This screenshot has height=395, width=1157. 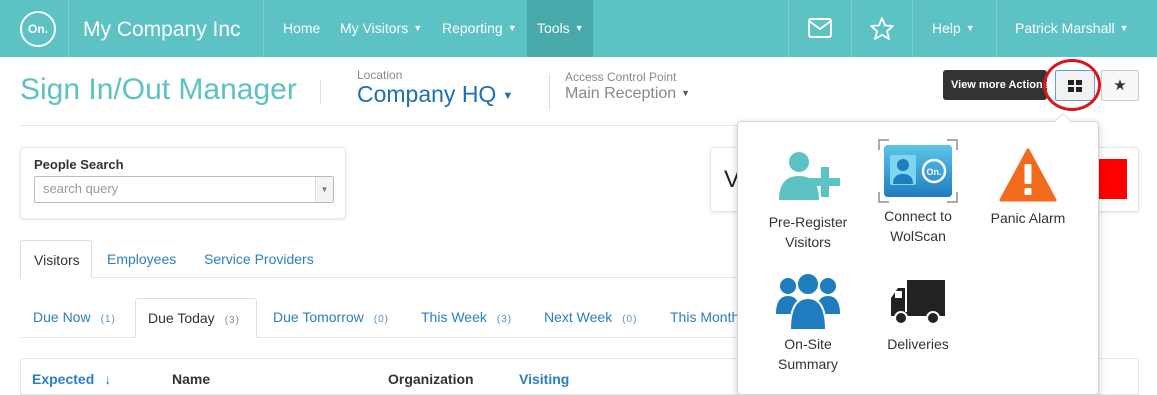 I want to click on subtab-due-tomorrow: Due Tomorrow (0), so click(x=331, y=317).